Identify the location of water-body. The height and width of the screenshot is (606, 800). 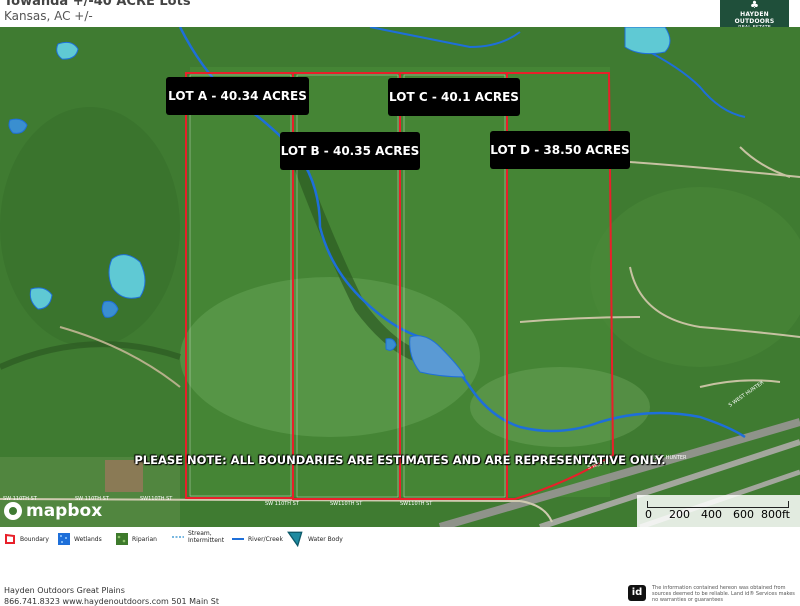
(647, 41).